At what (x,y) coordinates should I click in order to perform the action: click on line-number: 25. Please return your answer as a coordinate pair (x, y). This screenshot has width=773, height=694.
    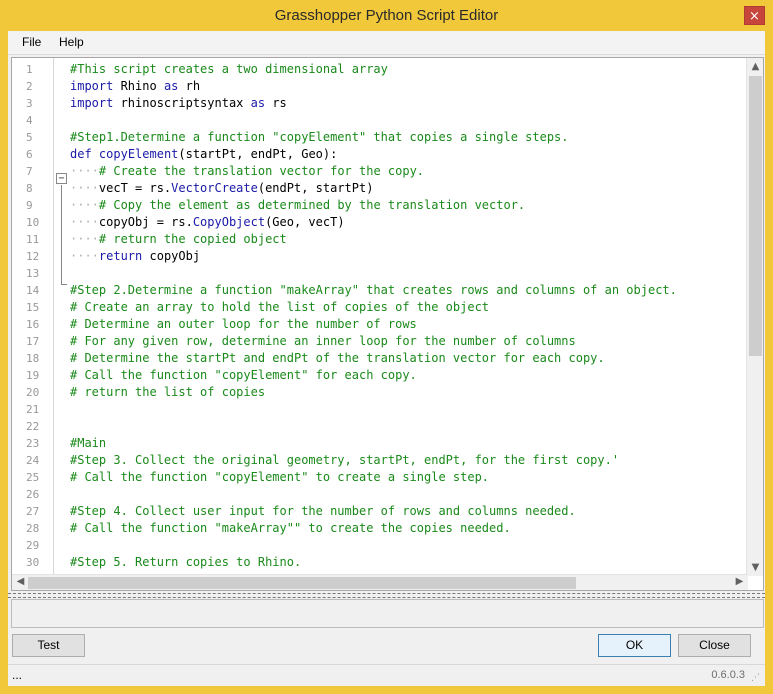
    Looking at the image, I should click on (33, 477).